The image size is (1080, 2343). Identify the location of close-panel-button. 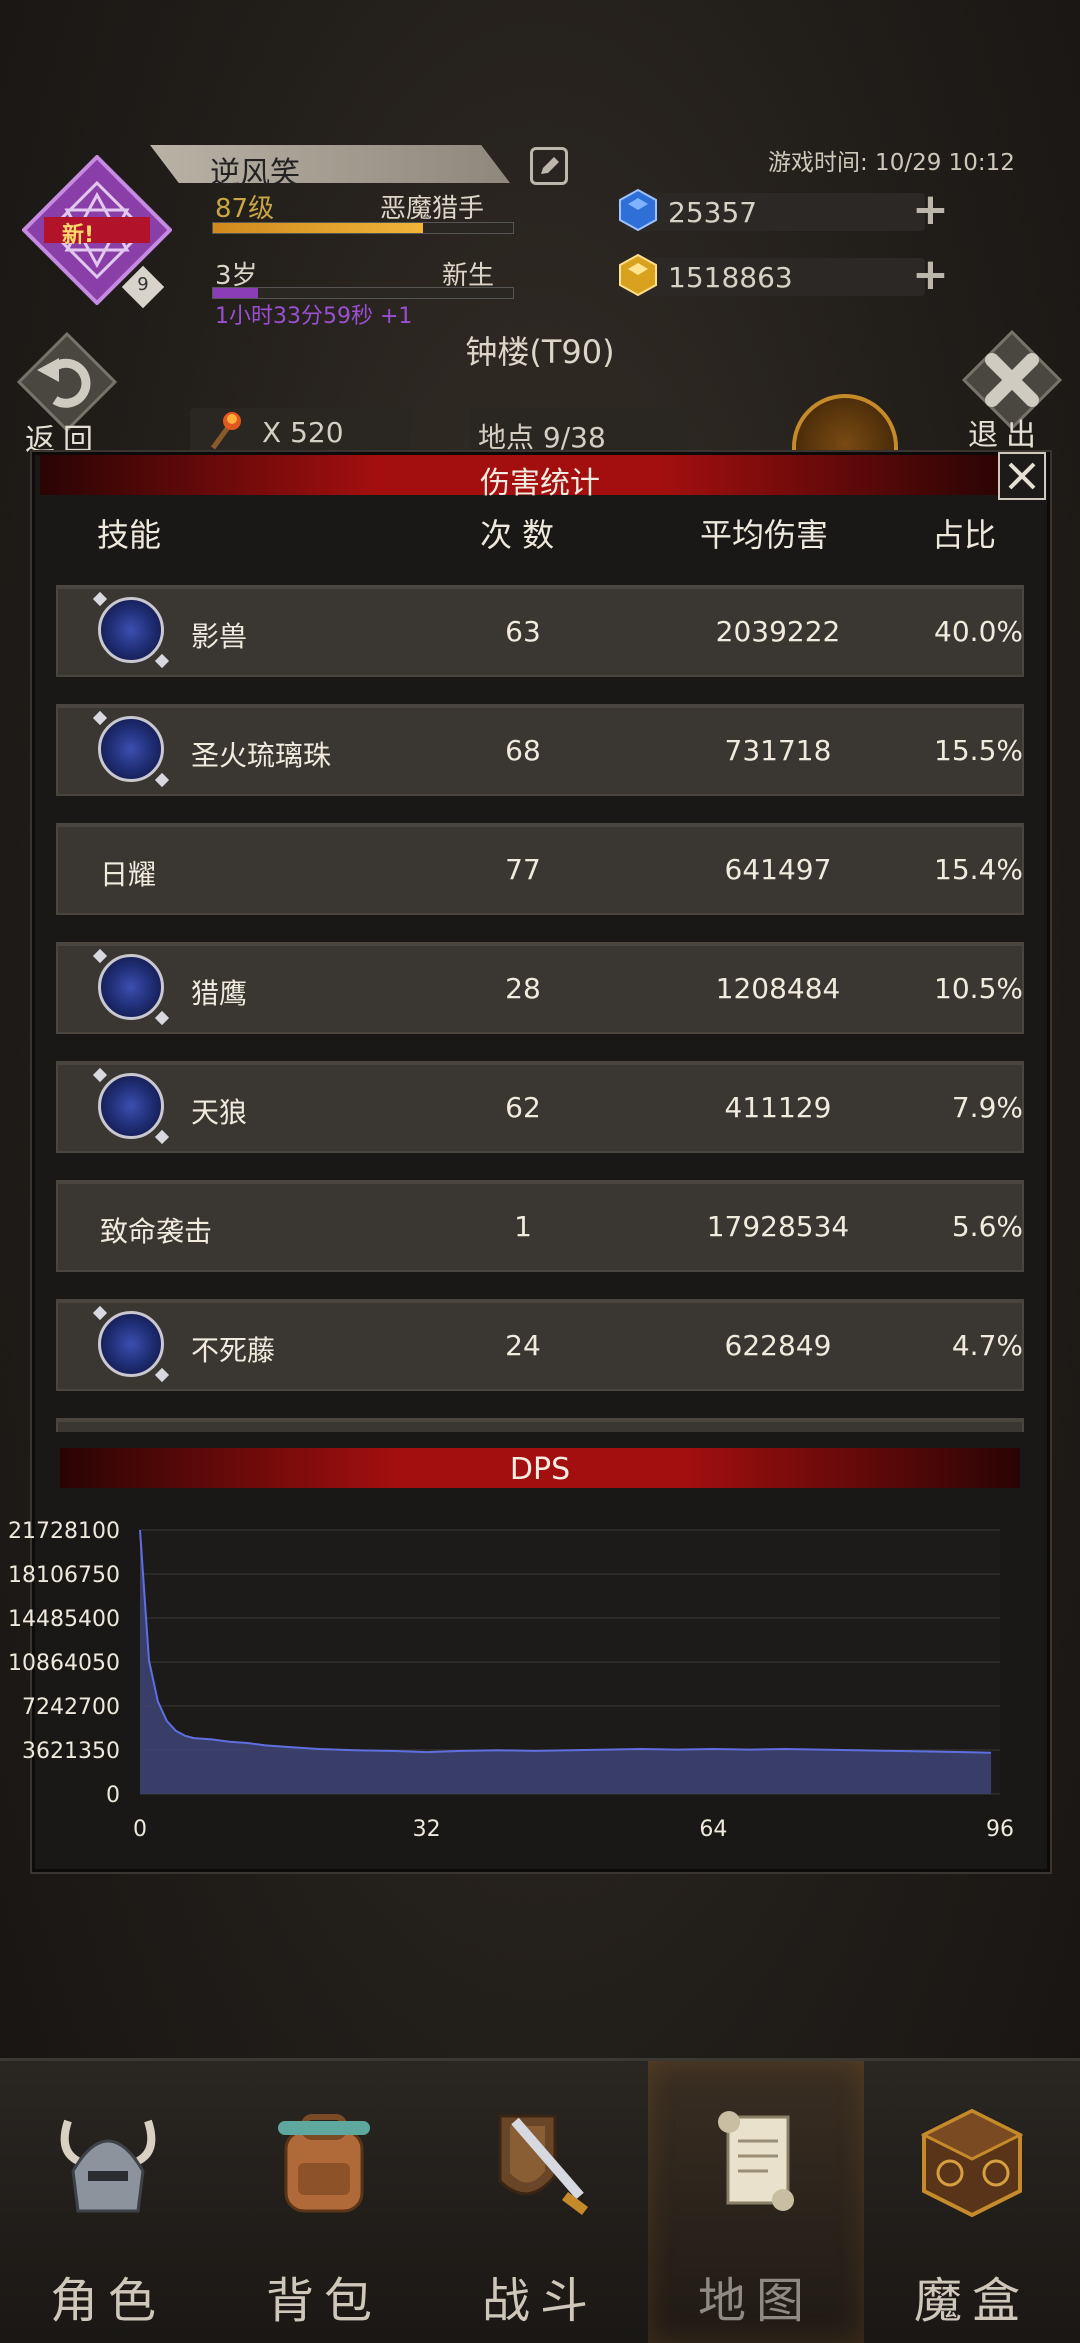
(1022, 476).